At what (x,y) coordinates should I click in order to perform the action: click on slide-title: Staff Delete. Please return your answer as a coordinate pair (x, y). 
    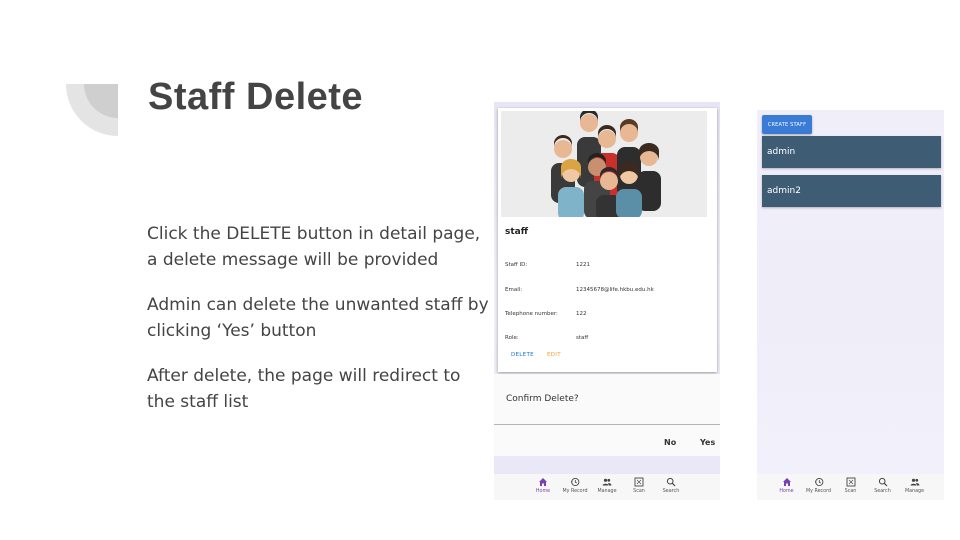
    Looking at the image, I should click on (256, 97).